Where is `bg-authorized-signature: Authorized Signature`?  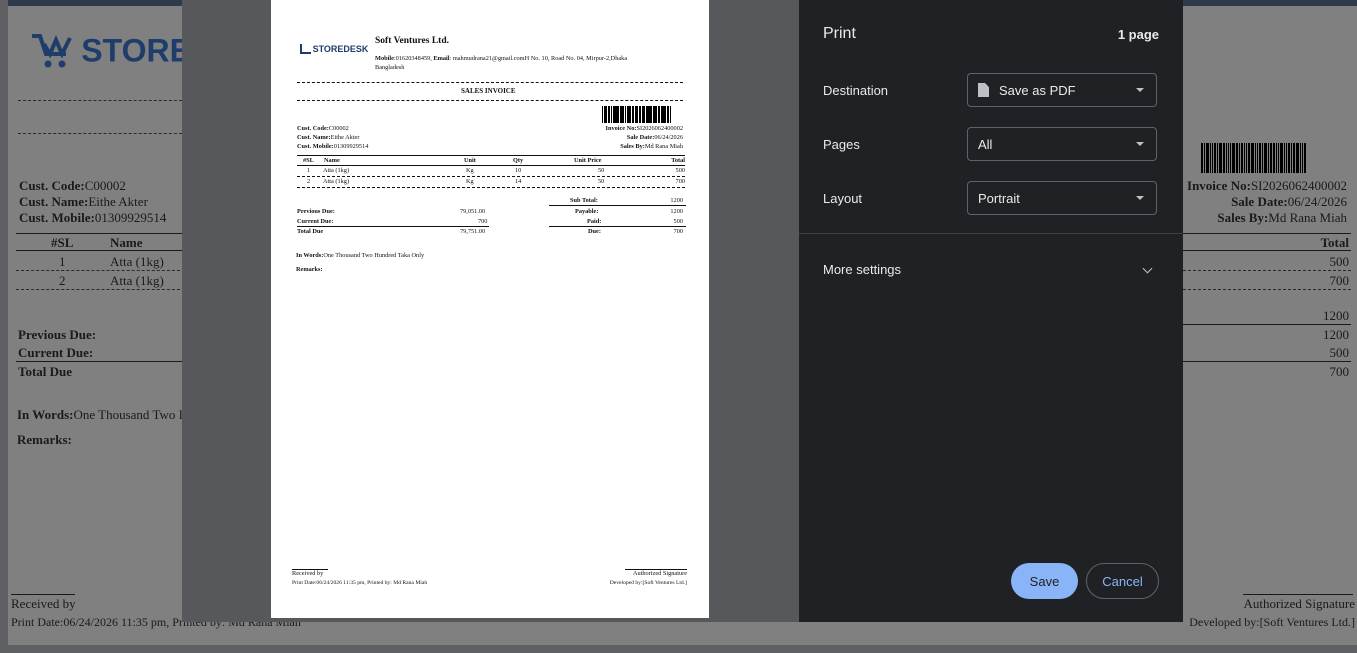 bg-authorized-signature: Authorized Signature is located at coordinates (1299, 603).